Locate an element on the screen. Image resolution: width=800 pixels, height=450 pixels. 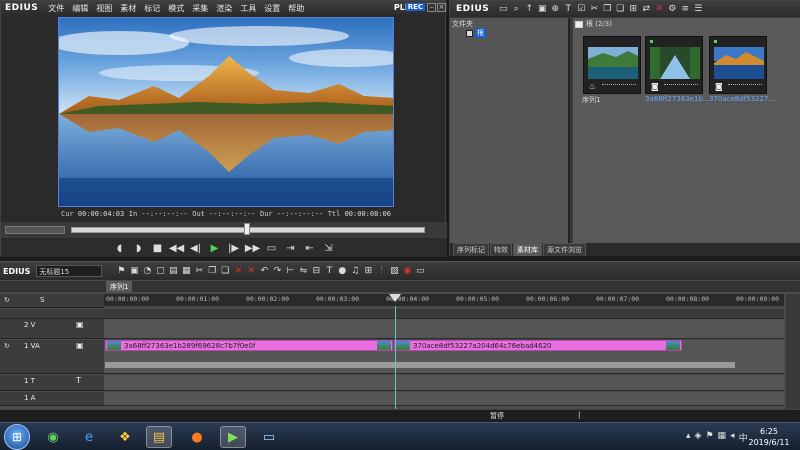
stop-icon: ■ is located at coordinates (158, 248).